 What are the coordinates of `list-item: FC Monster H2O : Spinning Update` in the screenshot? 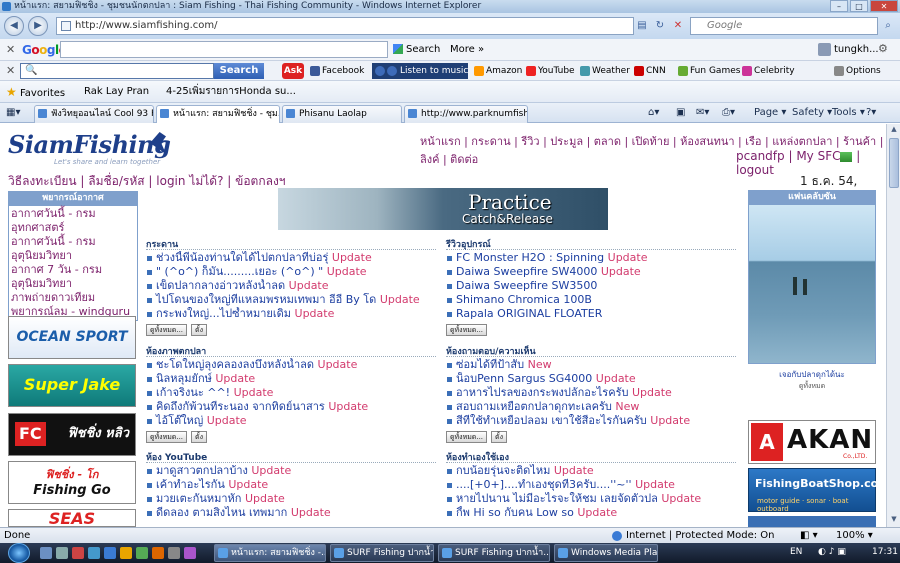 It's located at (591, 258).